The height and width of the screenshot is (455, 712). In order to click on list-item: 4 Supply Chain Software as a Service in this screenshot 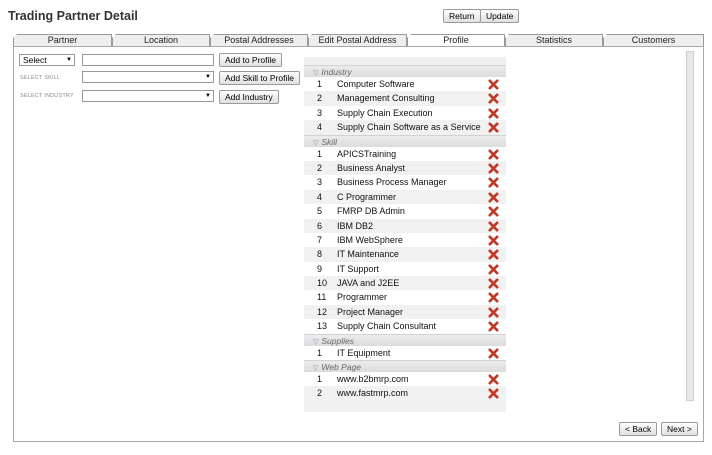, I will do `click(405, 127)`.